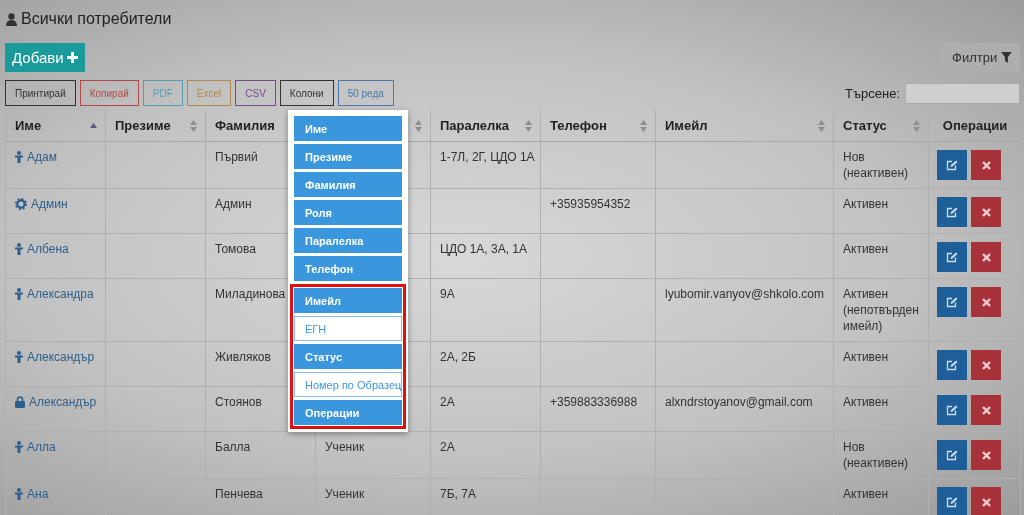 The image size is (1024, 515). What do you see at coordinates (348, 412) in the screenshot?
I see `column-toggle: Операции` at bounding box center [348, 412].